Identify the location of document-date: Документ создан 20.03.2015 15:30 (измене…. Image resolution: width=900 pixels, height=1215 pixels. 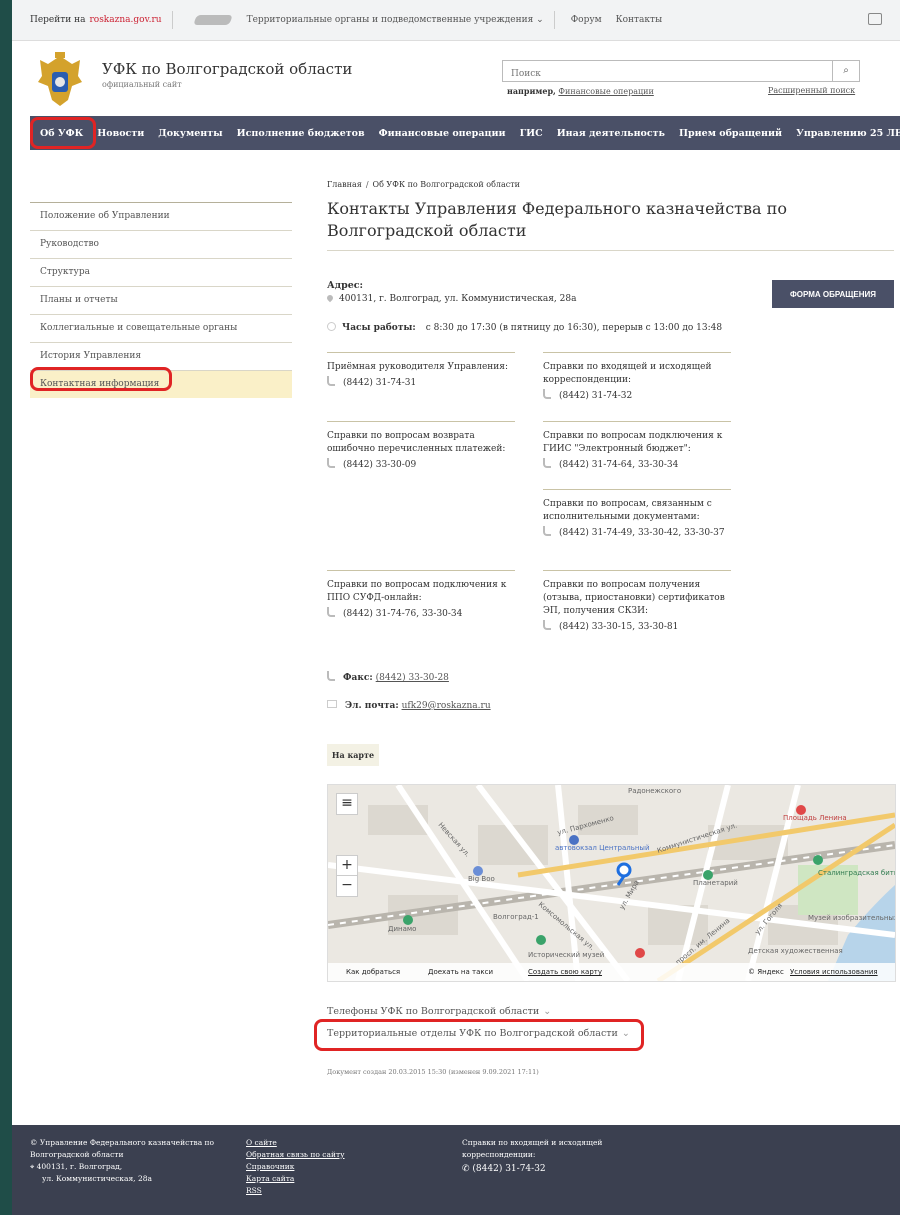
(433, 1072).